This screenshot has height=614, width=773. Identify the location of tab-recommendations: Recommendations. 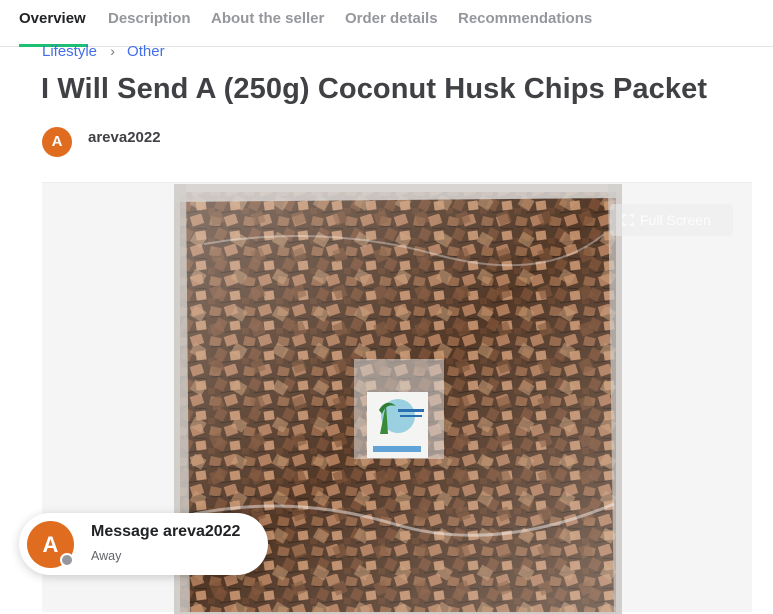
(525, 23).